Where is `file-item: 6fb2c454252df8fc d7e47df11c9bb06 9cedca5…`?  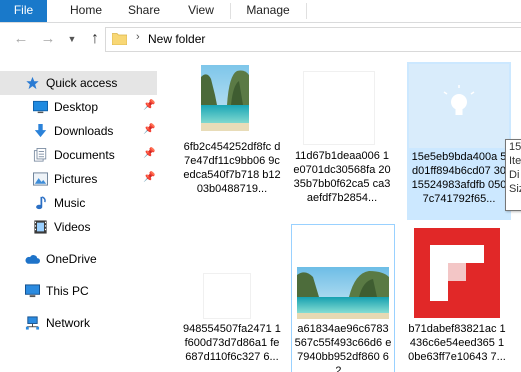 file-item: 6fb2c454252df8fc d7e47df11c9bb06 9cedca5… is located at coordinates (232, 141).